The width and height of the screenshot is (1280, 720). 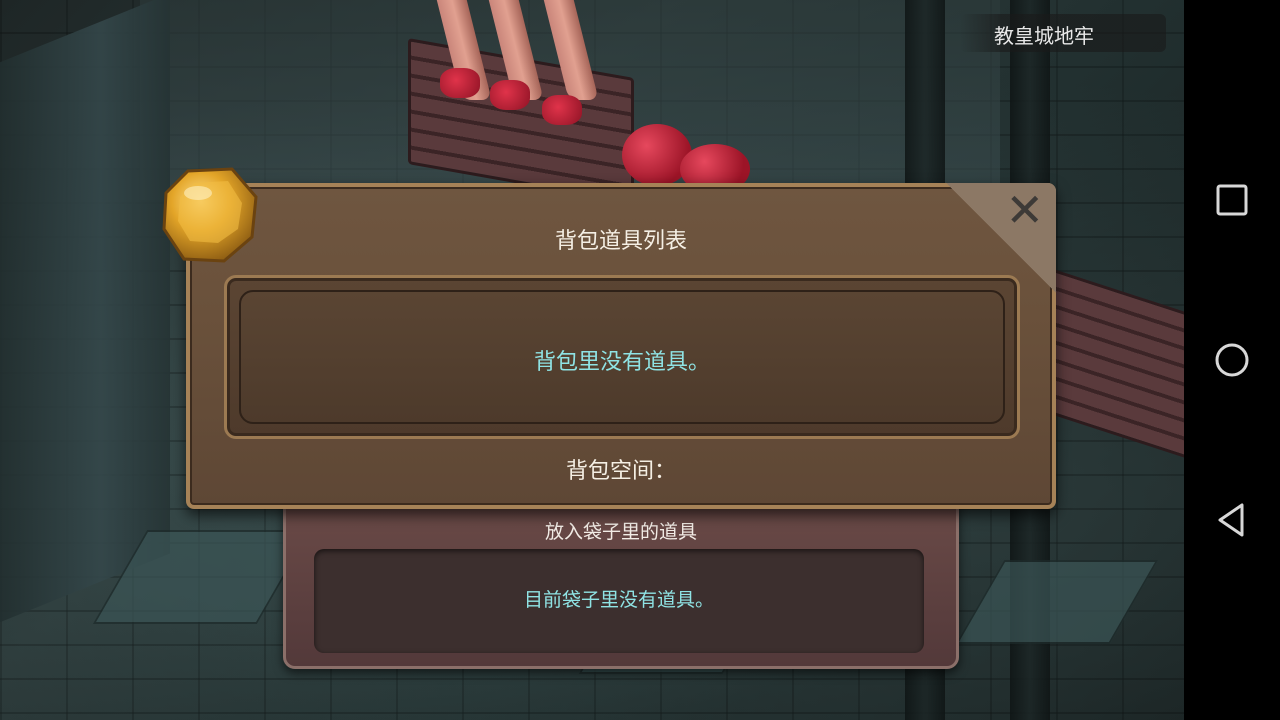 What do you see at coordinates (621, 362) in the screenshot?
I see `inventory-empty-message: 背包里没有道具。` at bounding box center [621, 362].